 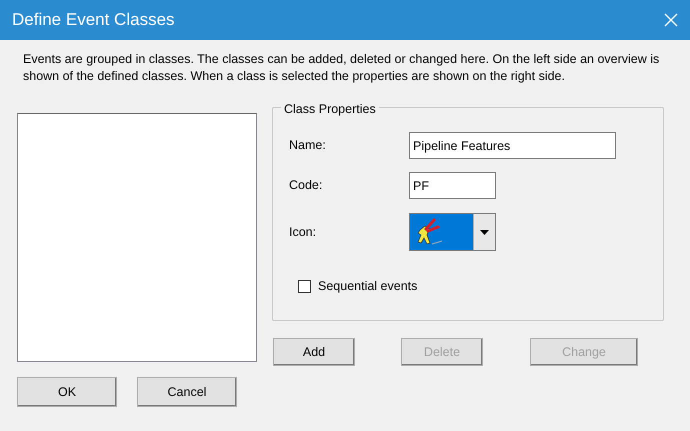 I want to click on close-icon, so click(x=671, y=20).